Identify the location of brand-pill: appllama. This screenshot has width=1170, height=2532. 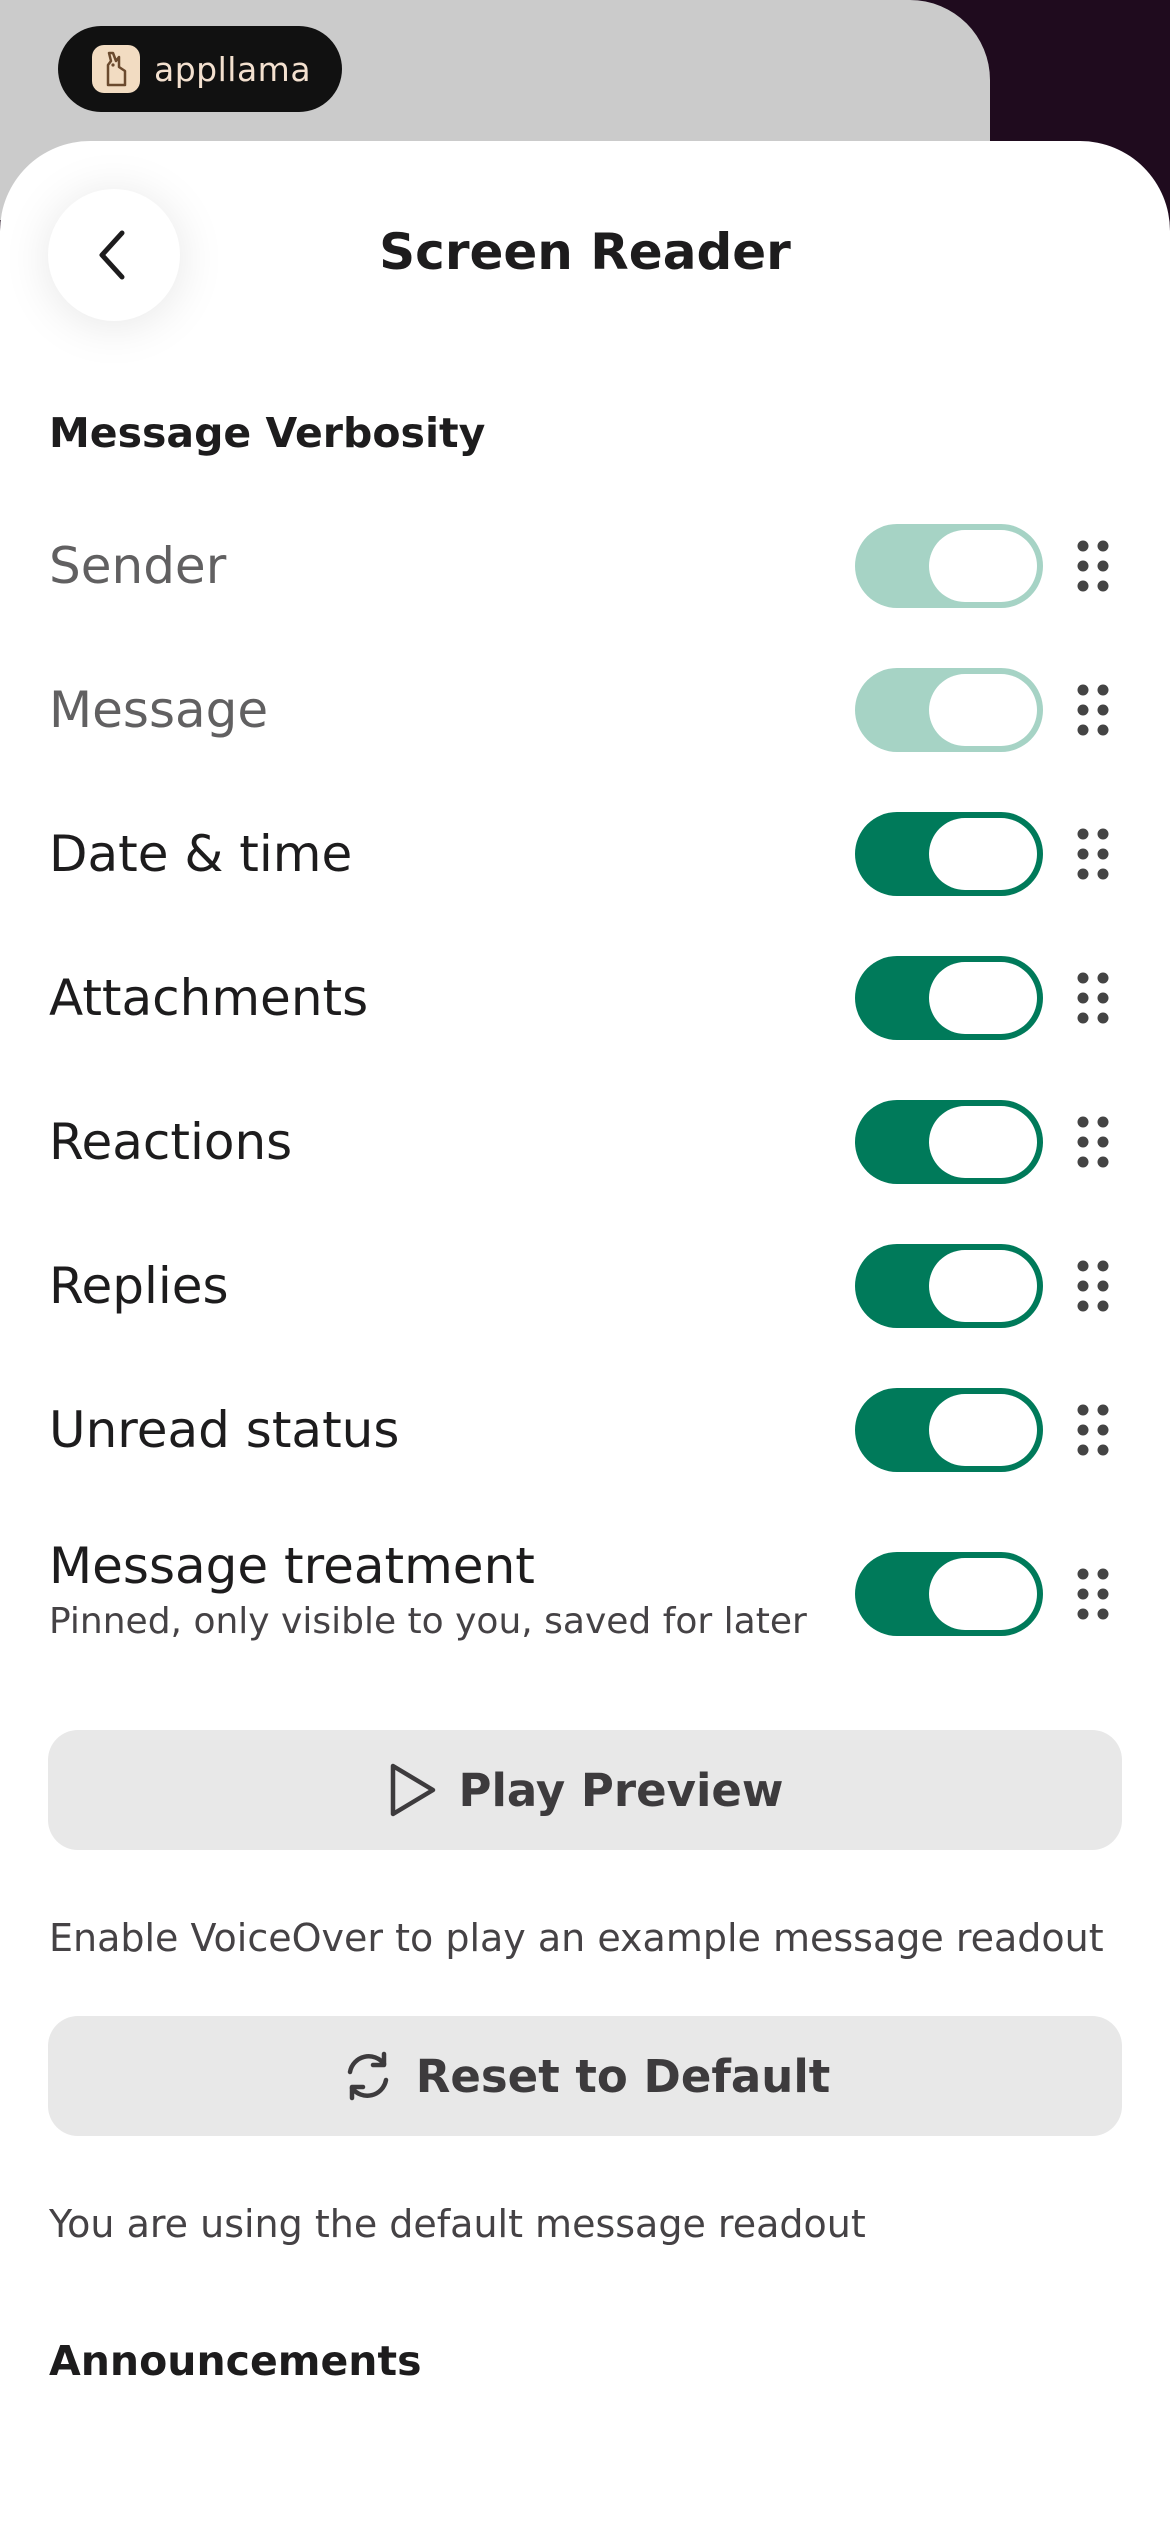
(200, 69).